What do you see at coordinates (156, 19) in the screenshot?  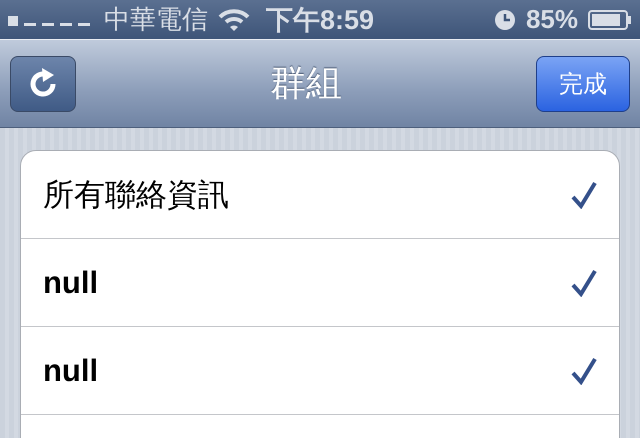 I see `carrier-name: 中華電信` at bounding box center [156, 19].